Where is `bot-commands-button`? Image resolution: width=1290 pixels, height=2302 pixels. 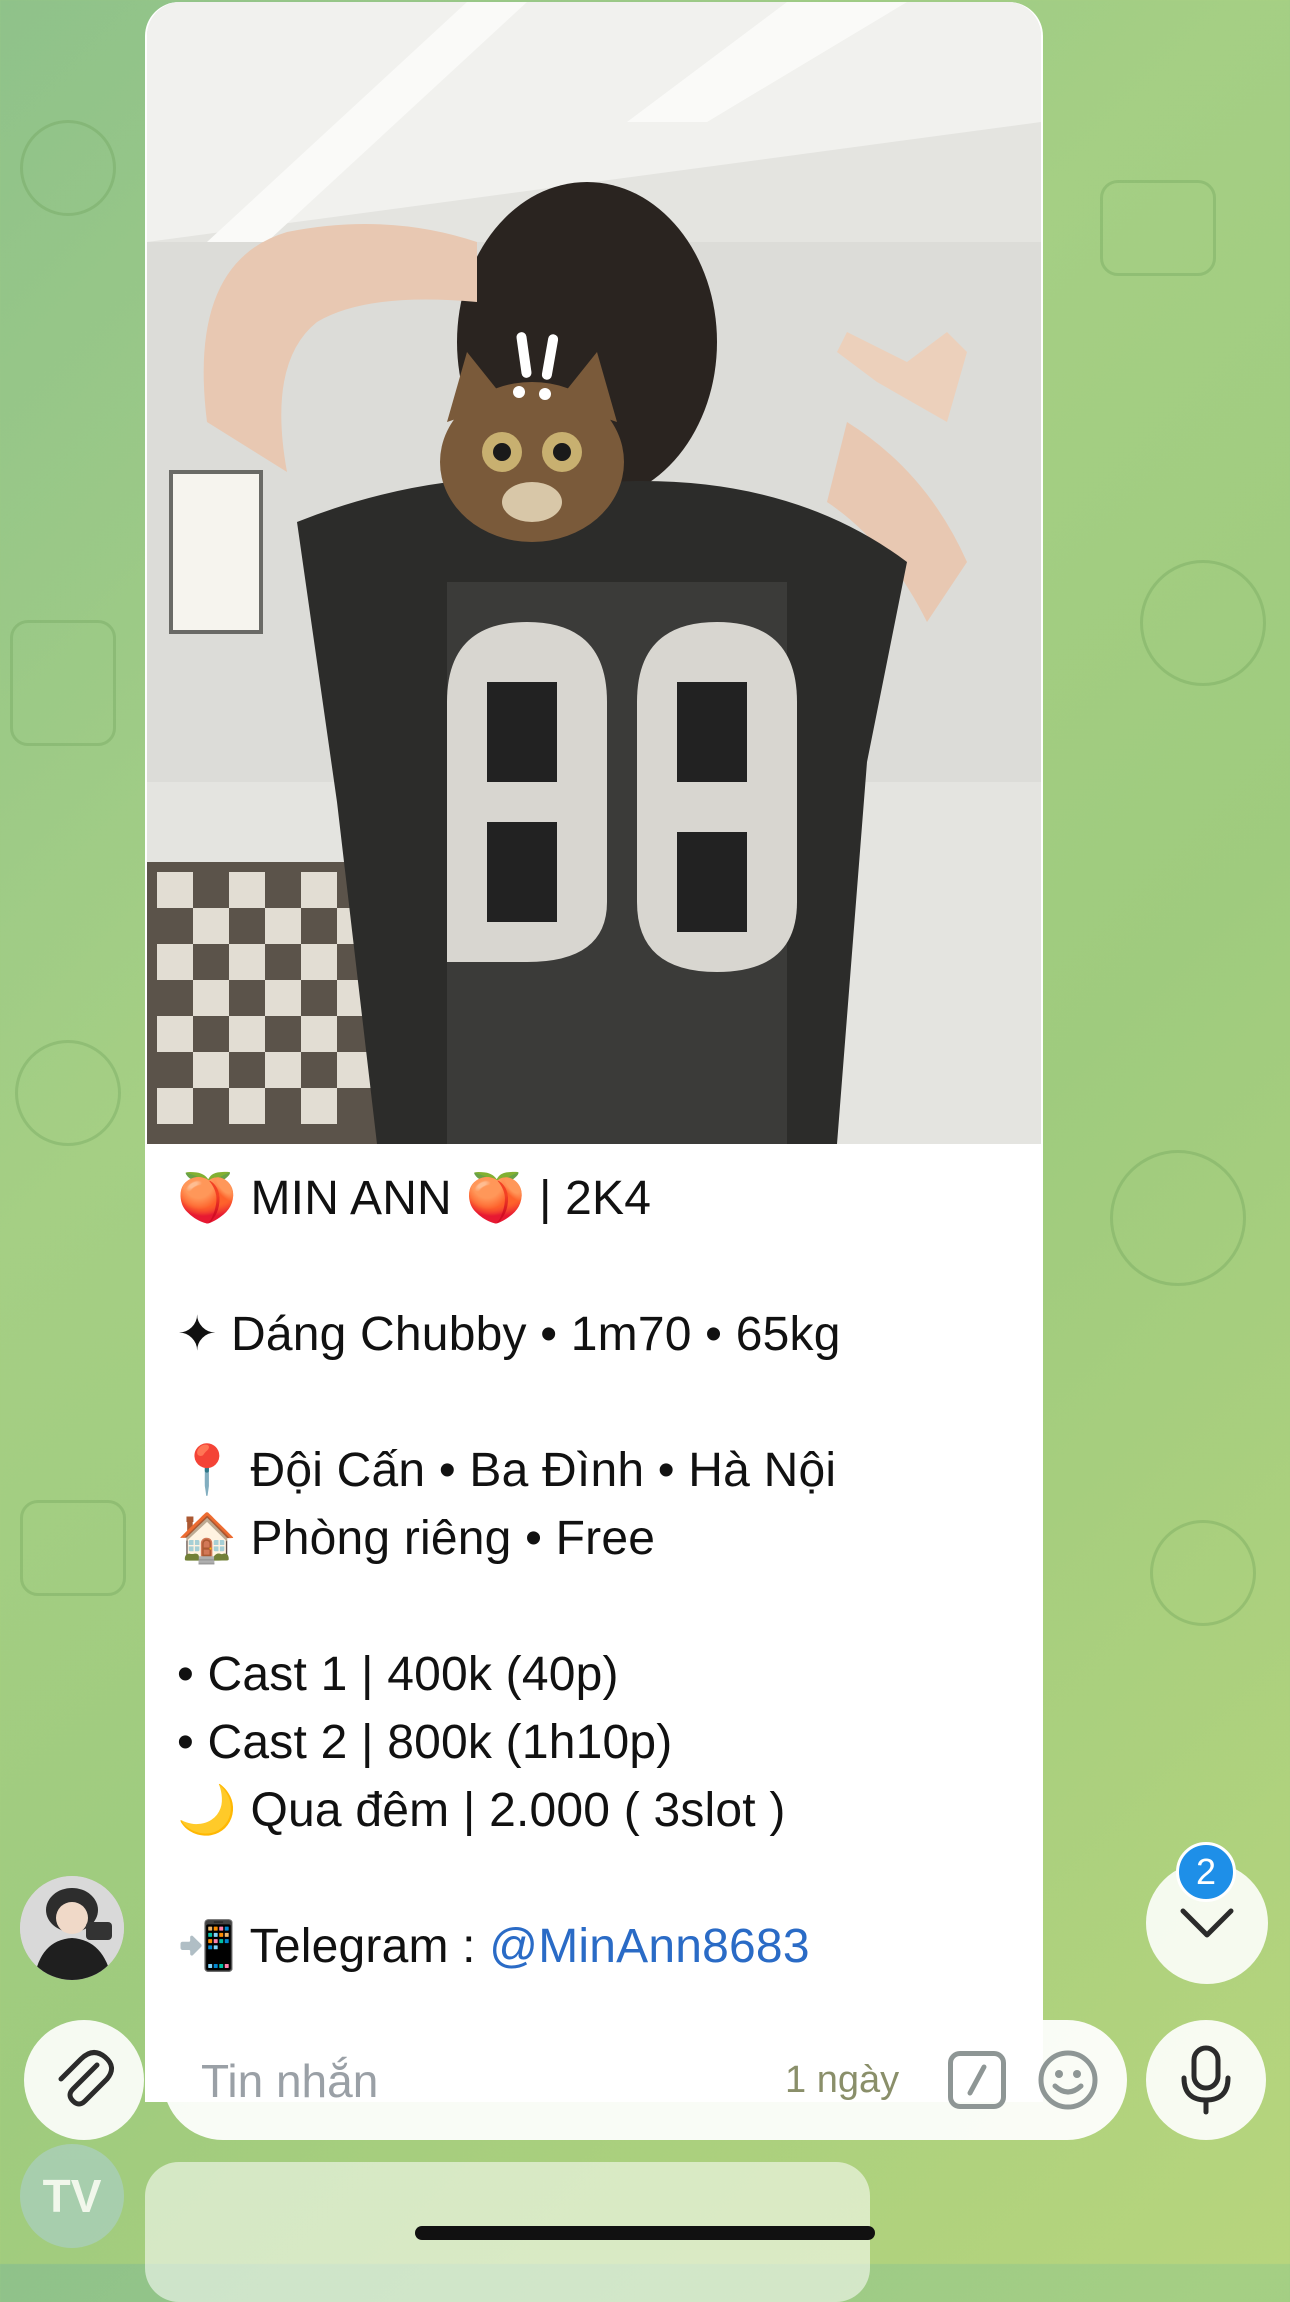 bot-commands-button is located at coordinates (977, 2080).